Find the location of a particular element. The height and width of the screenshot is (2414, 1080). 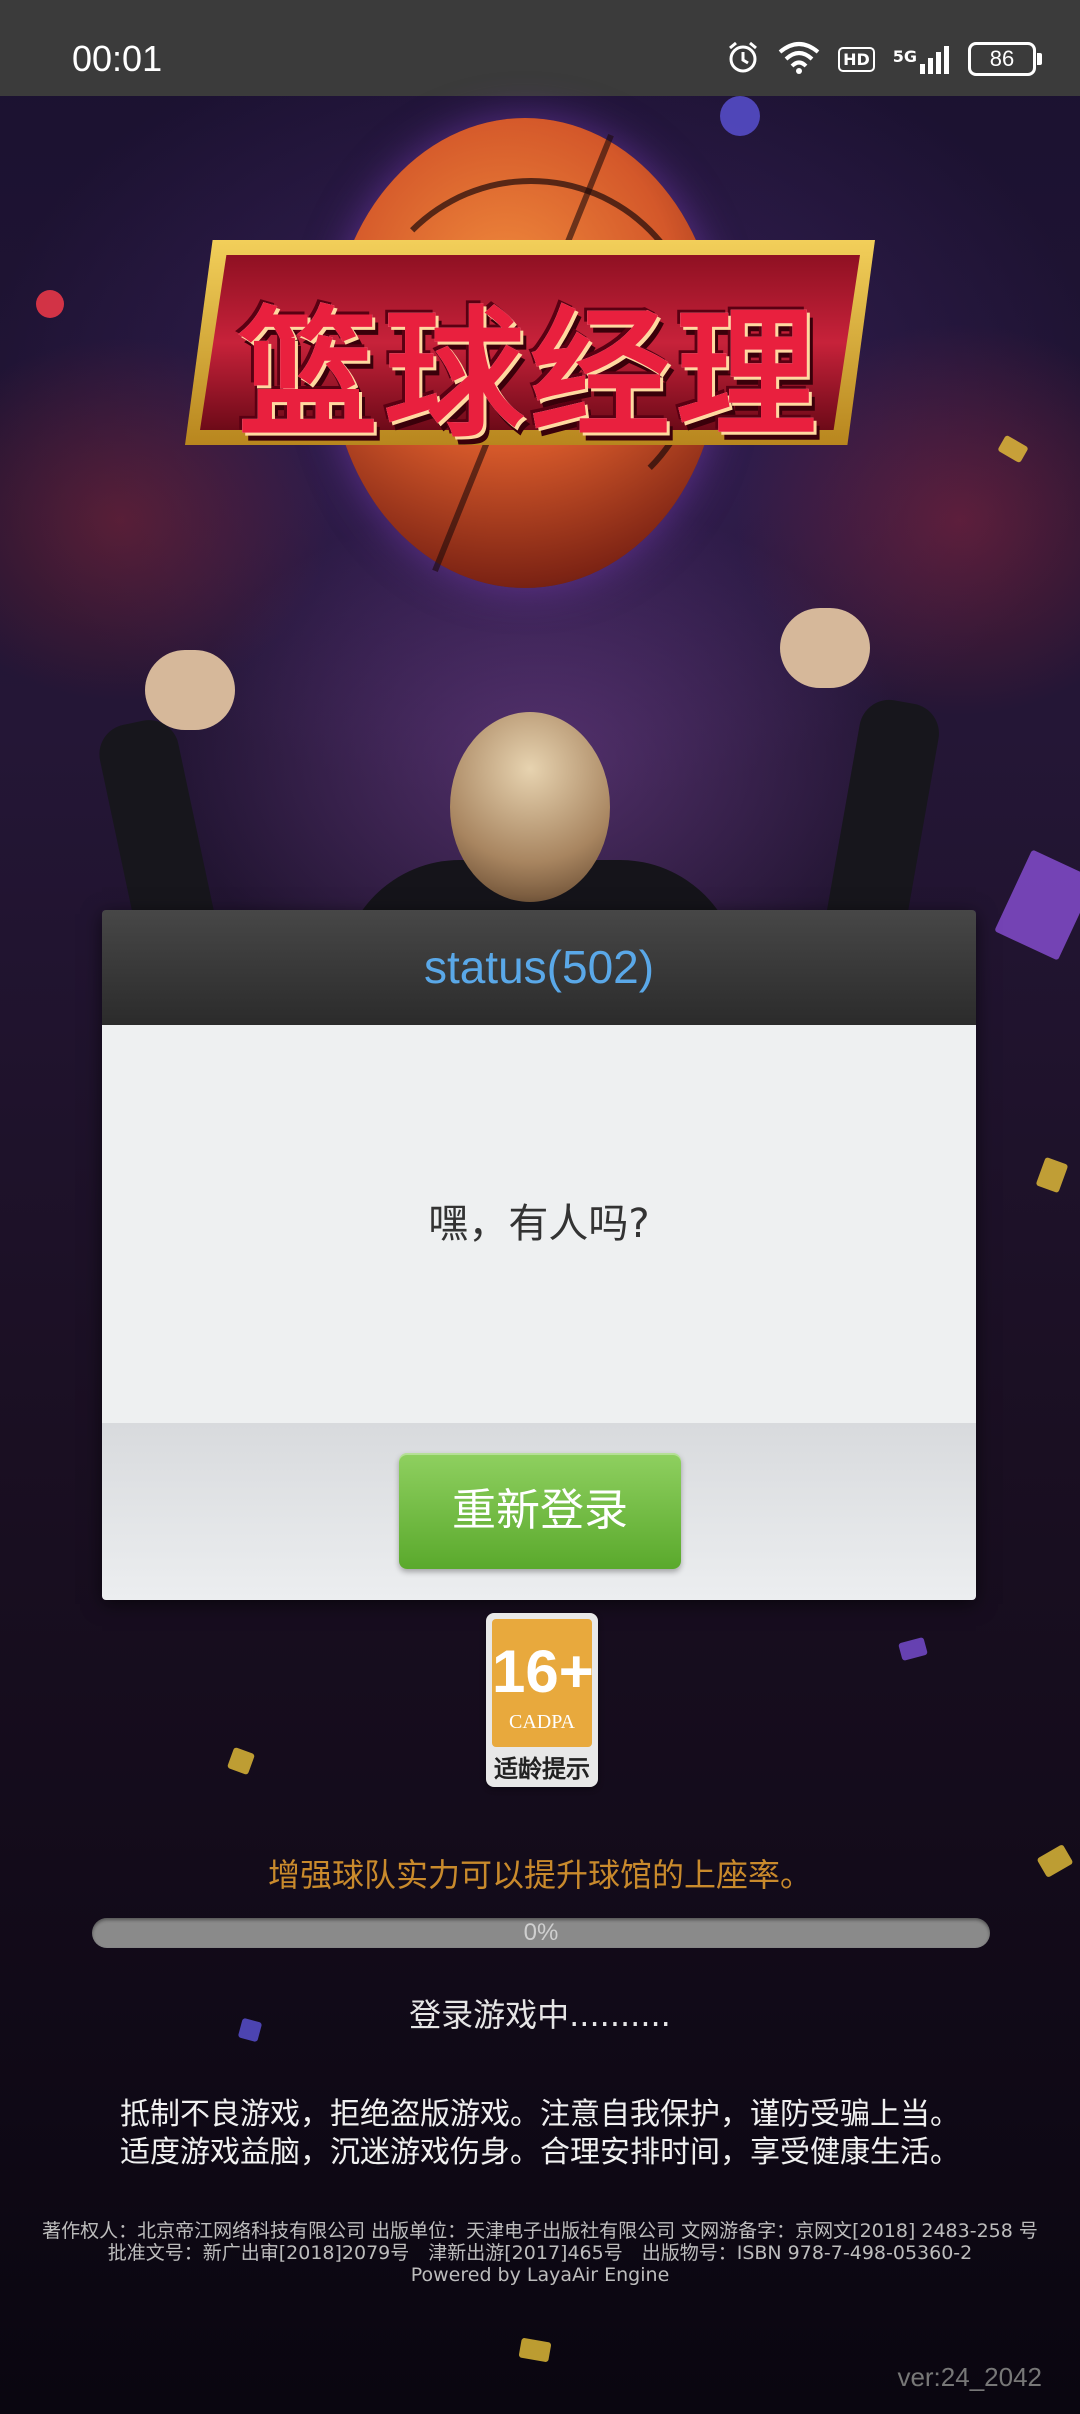

dialog-message: 嘿，有人吗? is located at coordinates (539, 1224).